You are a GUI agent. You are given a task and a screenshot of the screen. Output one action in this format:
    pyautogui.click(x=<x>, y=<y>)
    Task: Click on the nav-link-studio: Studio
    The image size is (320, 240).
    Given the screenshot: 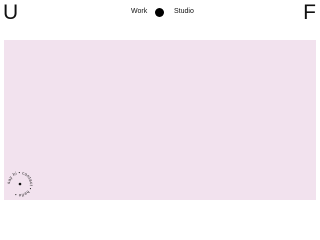 What is the action you would take?
    pyautogui.click(x=184, y=12)
    